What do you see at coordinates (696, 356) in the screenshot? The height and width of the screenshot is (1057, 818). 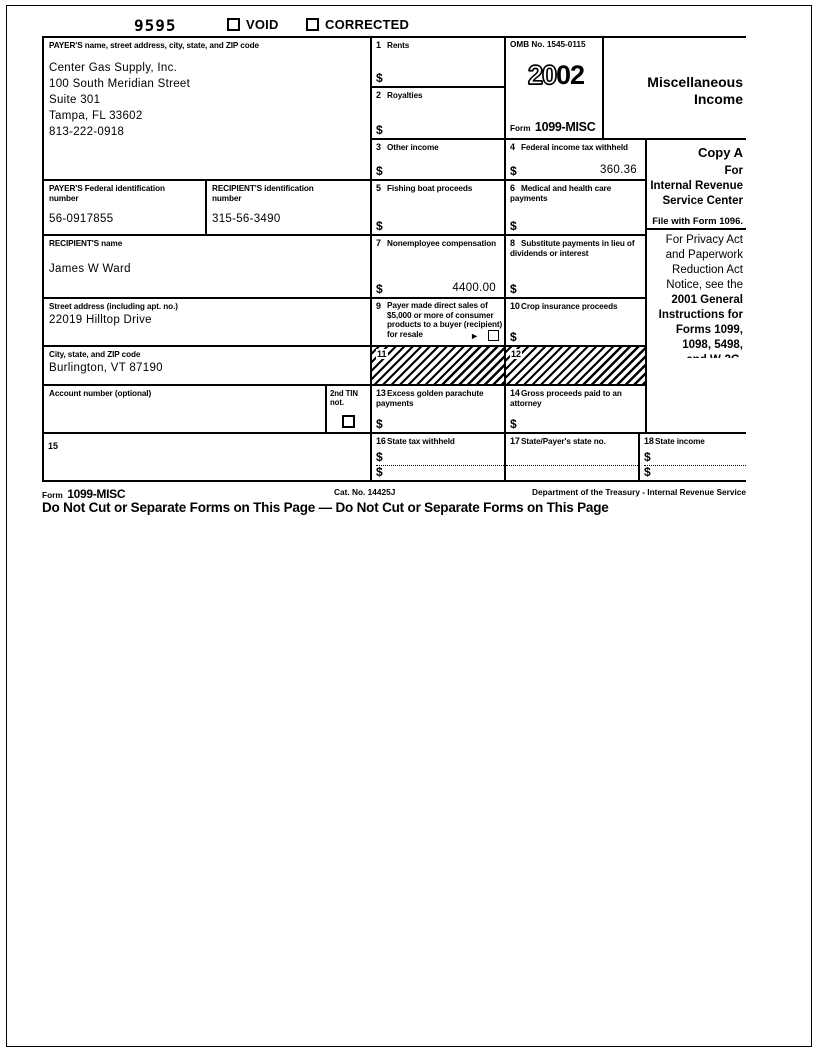 I see `privacy-line-9: and W-2G.` at bounding box center [696, 356].